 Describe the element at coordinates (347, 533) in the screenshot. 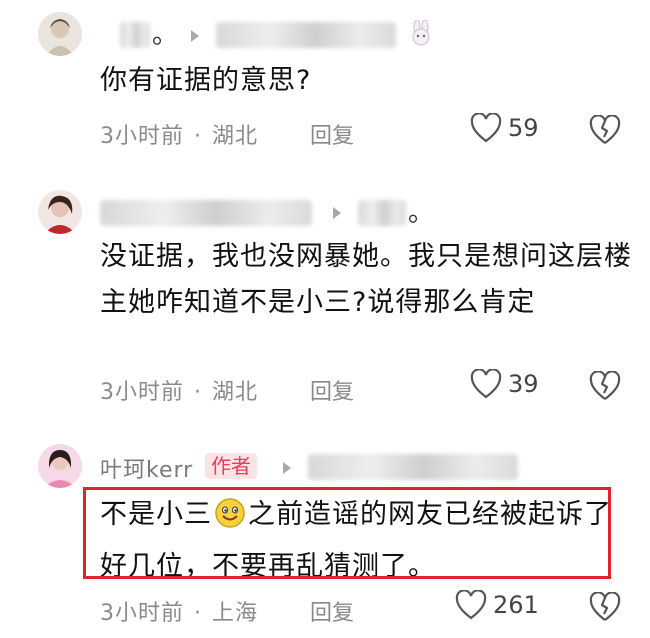

I see `highlight-box` at that location.